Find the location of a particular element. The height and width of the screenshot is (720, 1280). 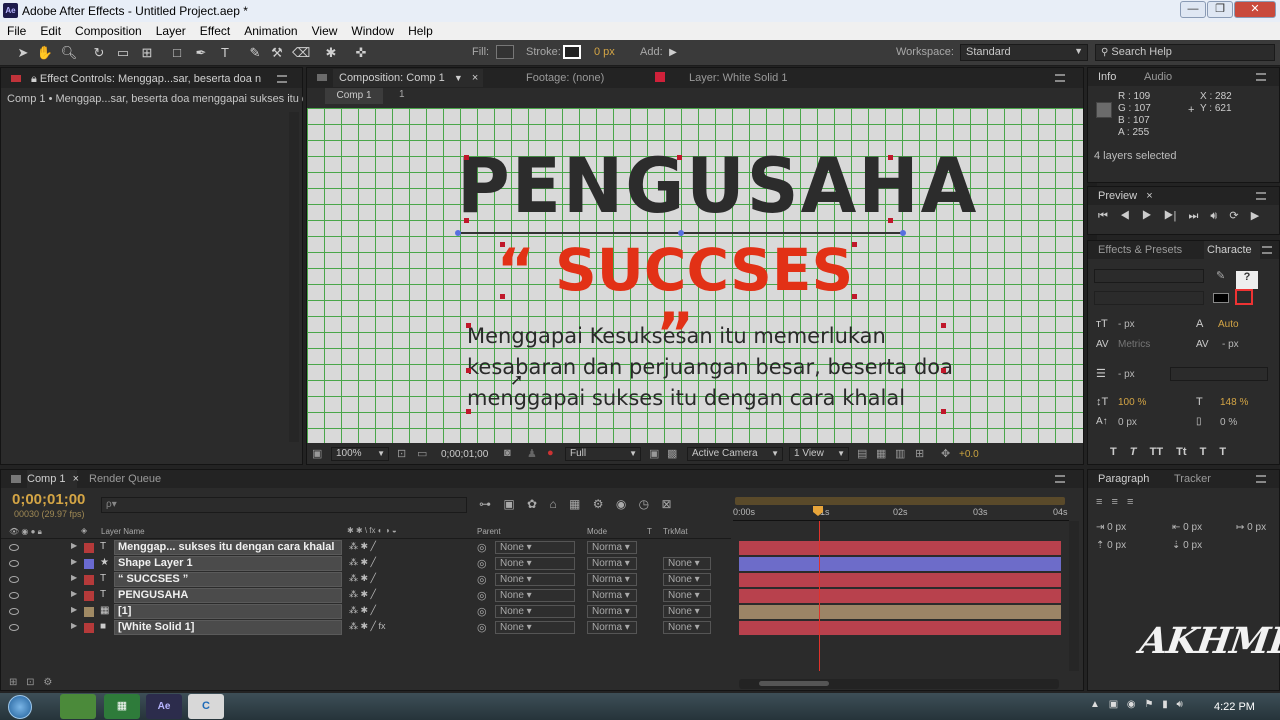

auto-keyframe-icon: ◉ is located at coordinates (621, 504).